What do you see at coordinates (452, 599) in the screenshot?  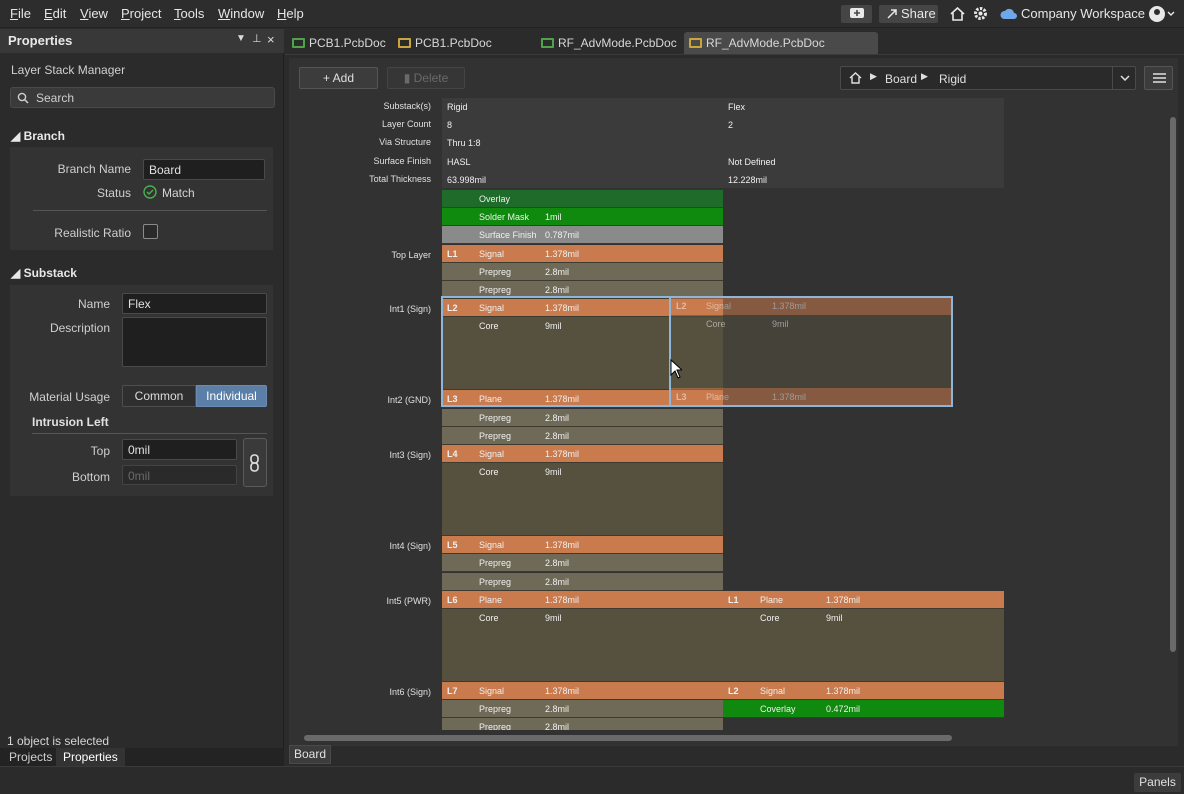 I see `layer-number: L6` at bounding box center [452, 599].